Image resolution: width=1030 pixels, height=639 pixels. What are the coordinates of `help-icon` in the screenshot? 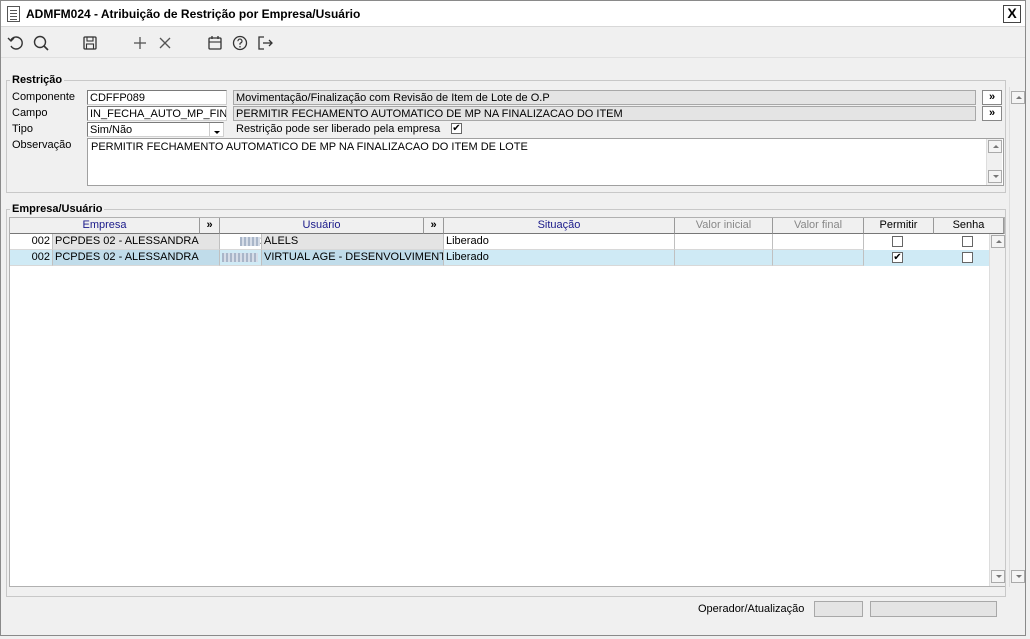 It's located at (240, 43).